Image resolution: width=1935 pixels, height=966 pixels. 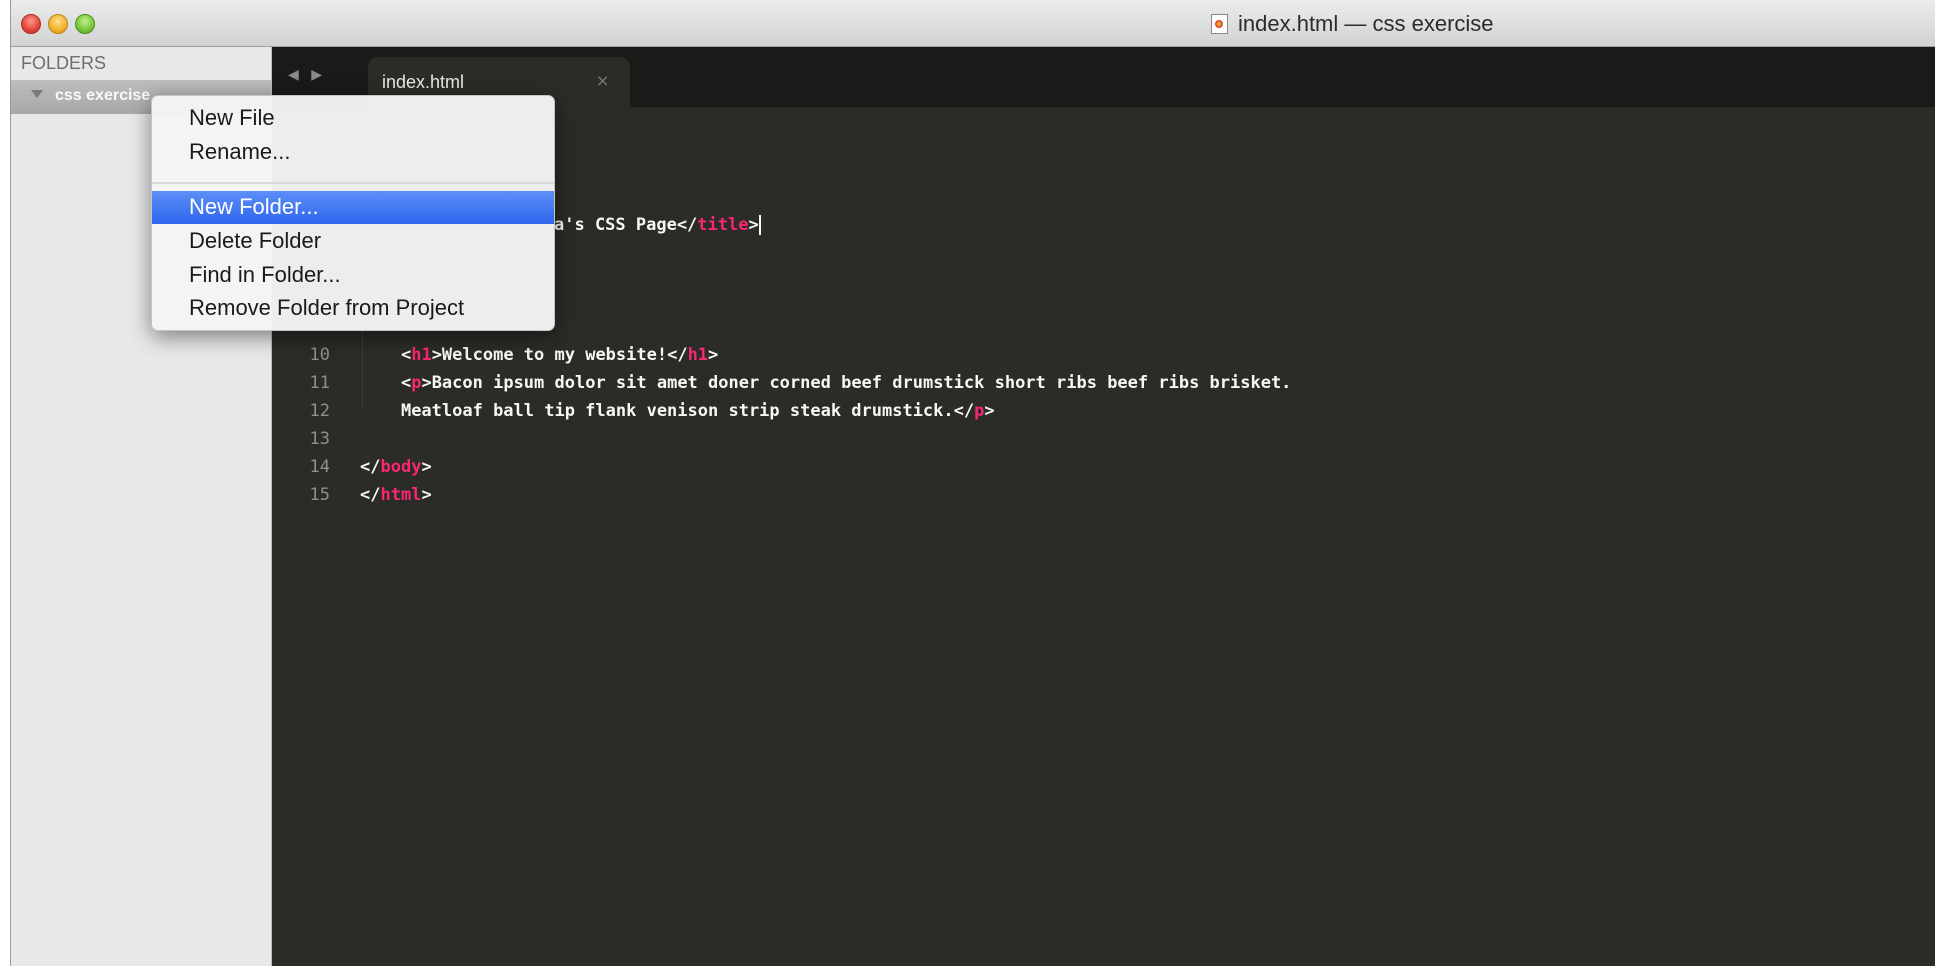 What do you see at coordinates (602, 80) in the screenshot?
I see `close-tab-icon: ×` at bounding box center [602, 80].